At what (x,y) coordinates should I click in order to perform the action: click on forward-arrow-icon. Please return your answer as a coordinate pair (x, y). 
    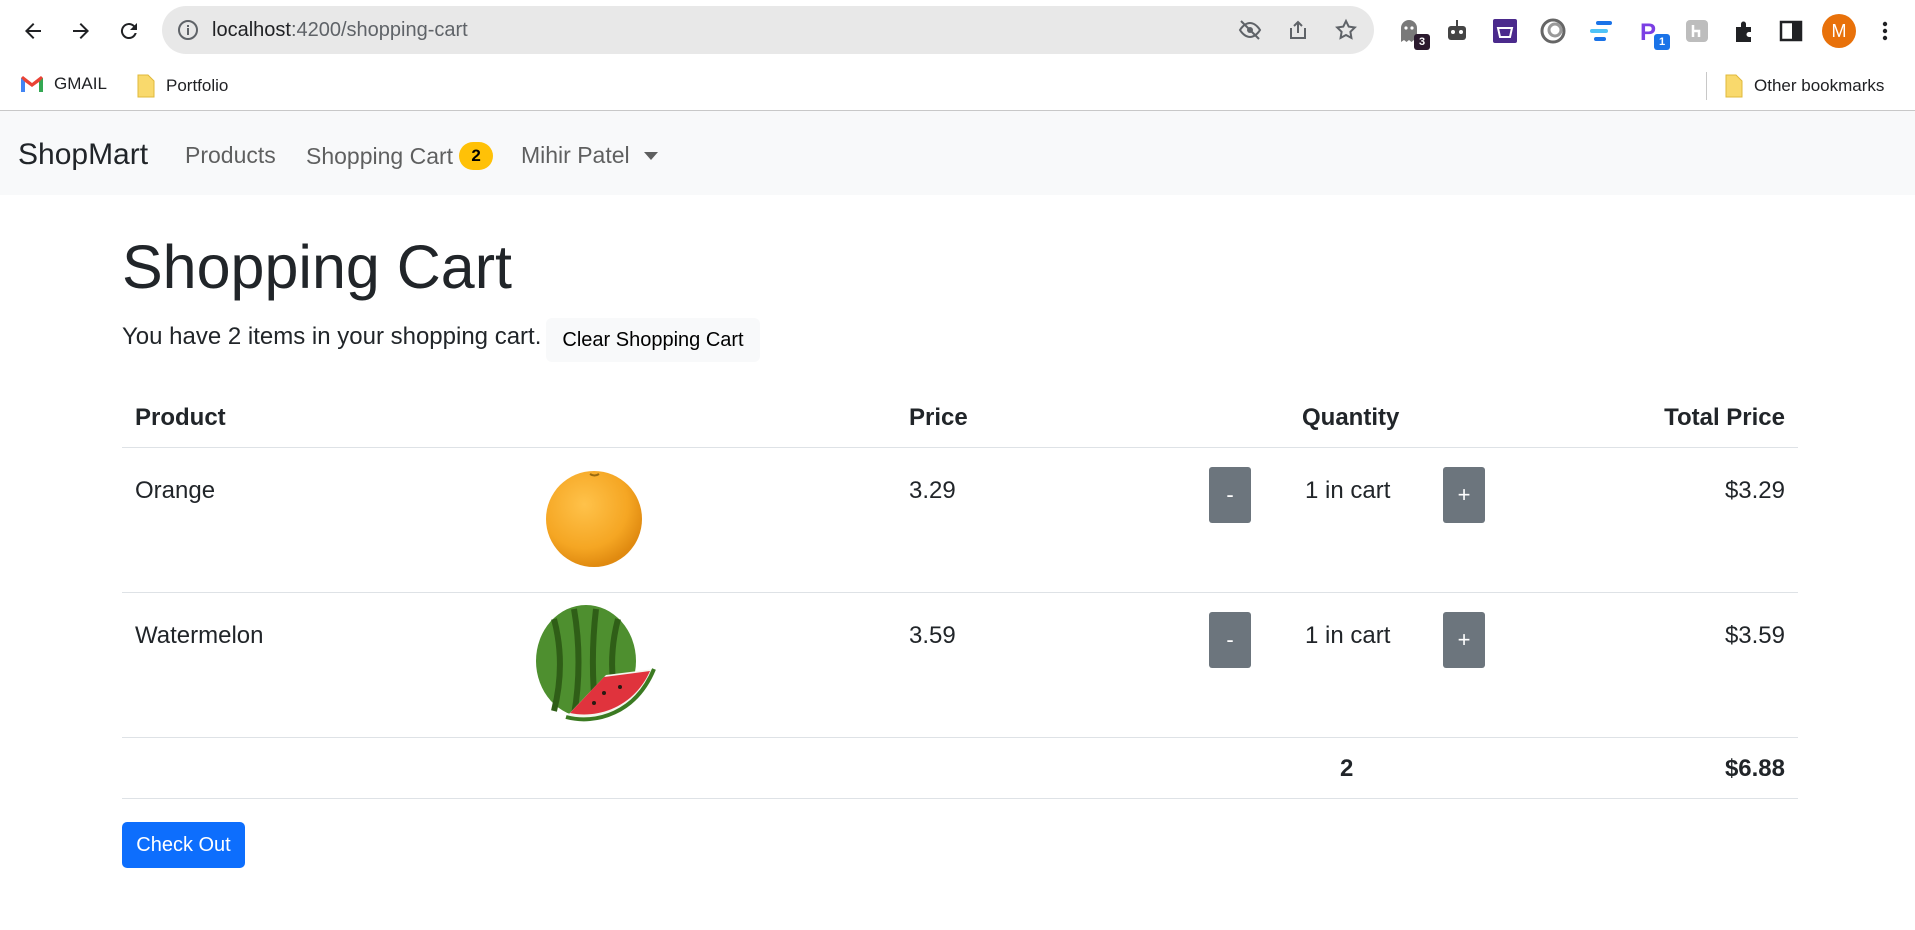
    Looking at the image, I should click on (81, 31).